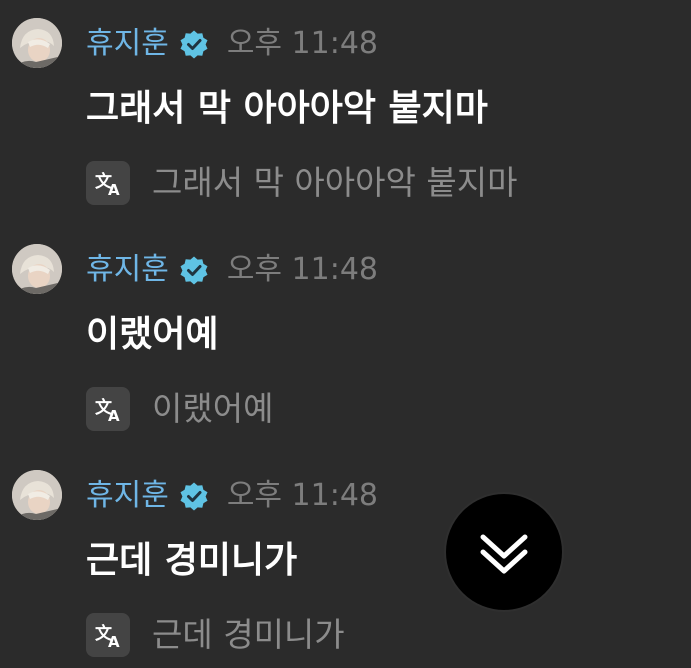 This screenshot has height=668, width=691. What do you see at coordinates (335, 182) in the screenshot?
I see `translation-text: 그래서 막 아아아악 붙지마` at bounding box center [335, 182].